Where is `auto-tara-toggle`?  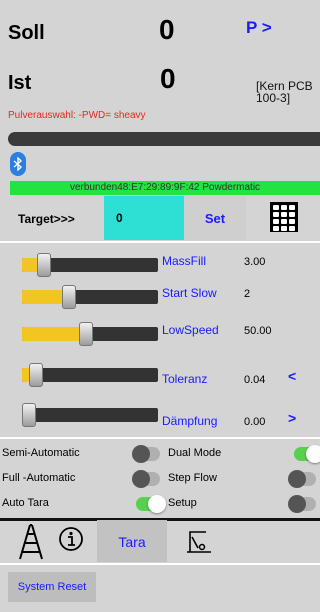 auto-tara-toggle is located at coordinates (151, 504).